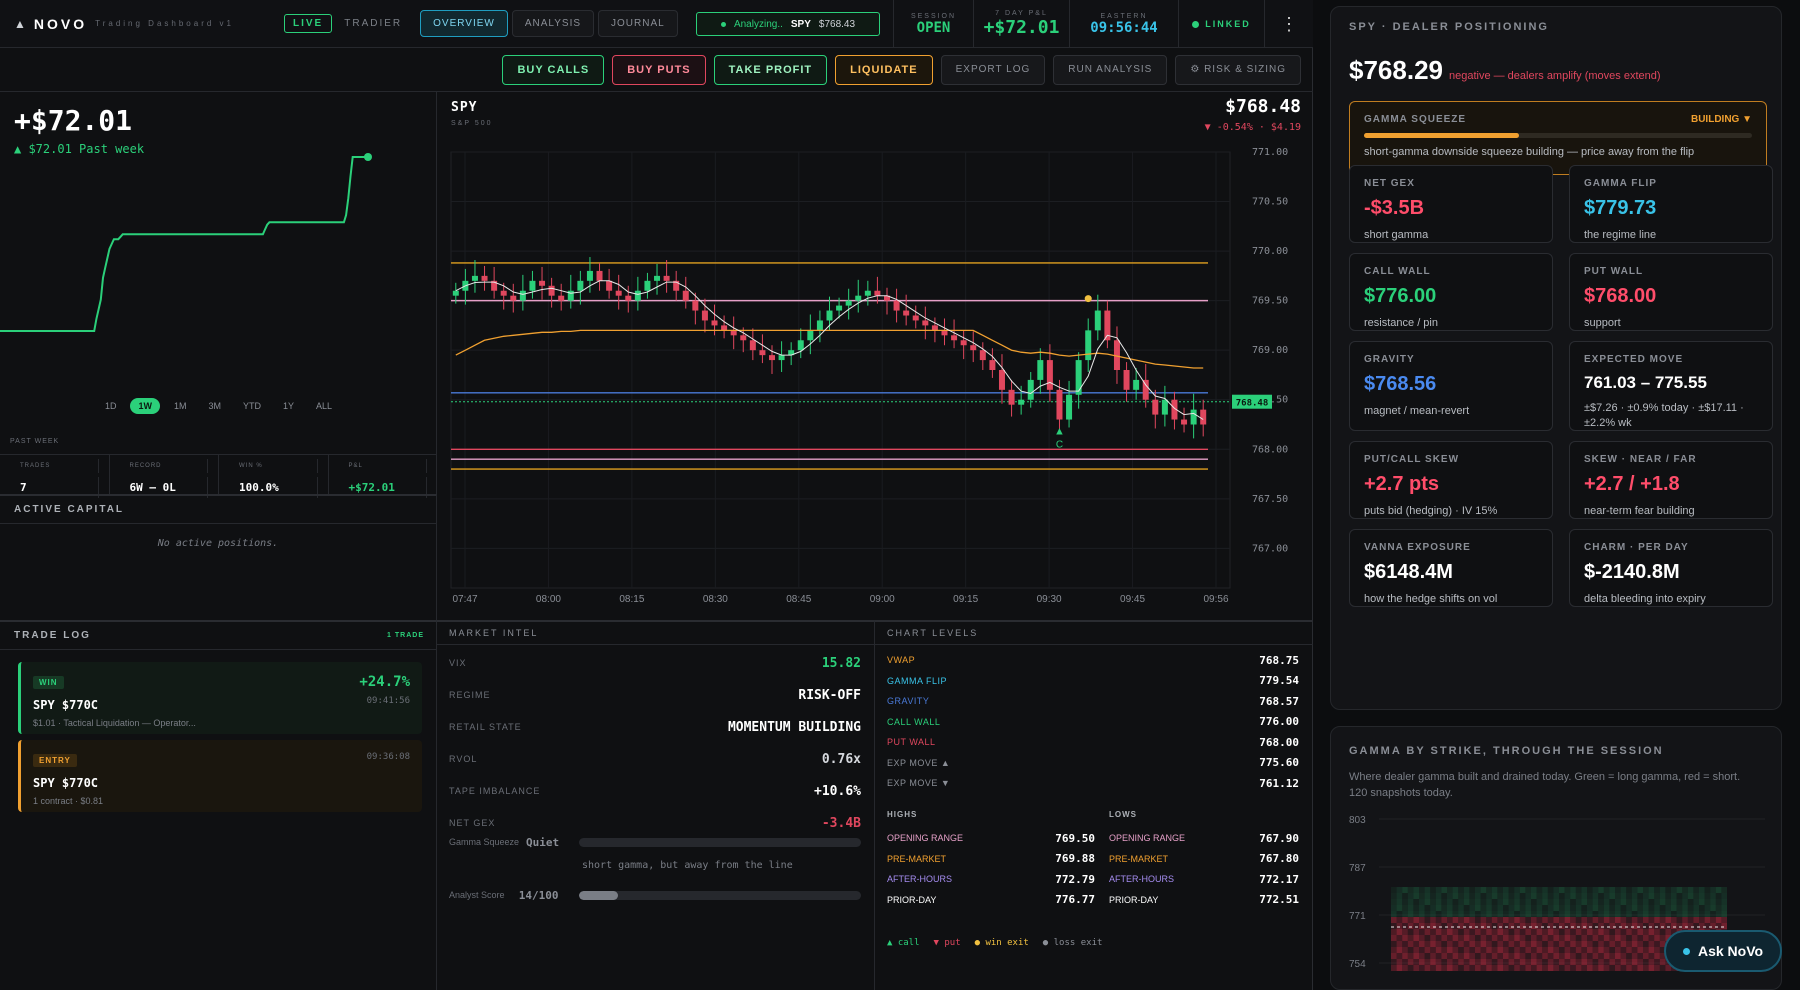 This screenshot has height=990, width=1800. What do you see at coordinates (1288, 24) in the screenshot?
I see `menu-kebab-icon: ⋮` at bounding box center [1288, 24].